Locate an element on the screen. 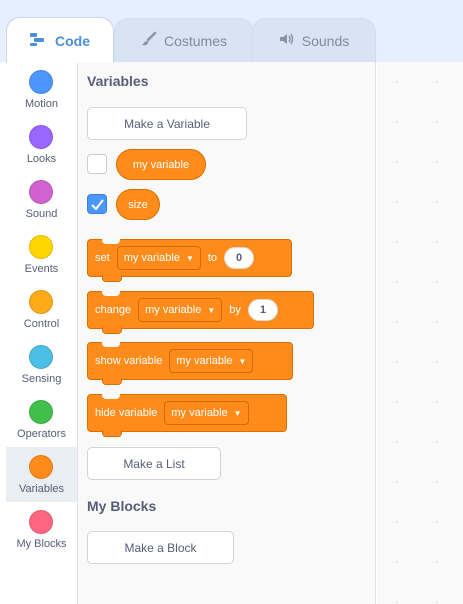  show-dropdown-value: my variable is located at coordinates (204, 361).